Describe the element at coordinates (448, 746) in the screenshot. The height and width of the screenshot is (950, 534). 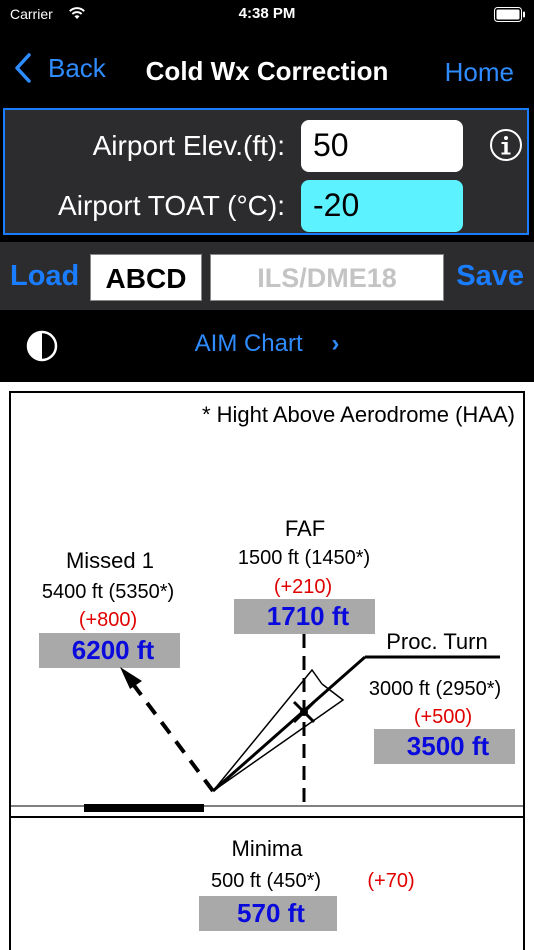
I see `proc-turn-result: 3500 ft` at that location.